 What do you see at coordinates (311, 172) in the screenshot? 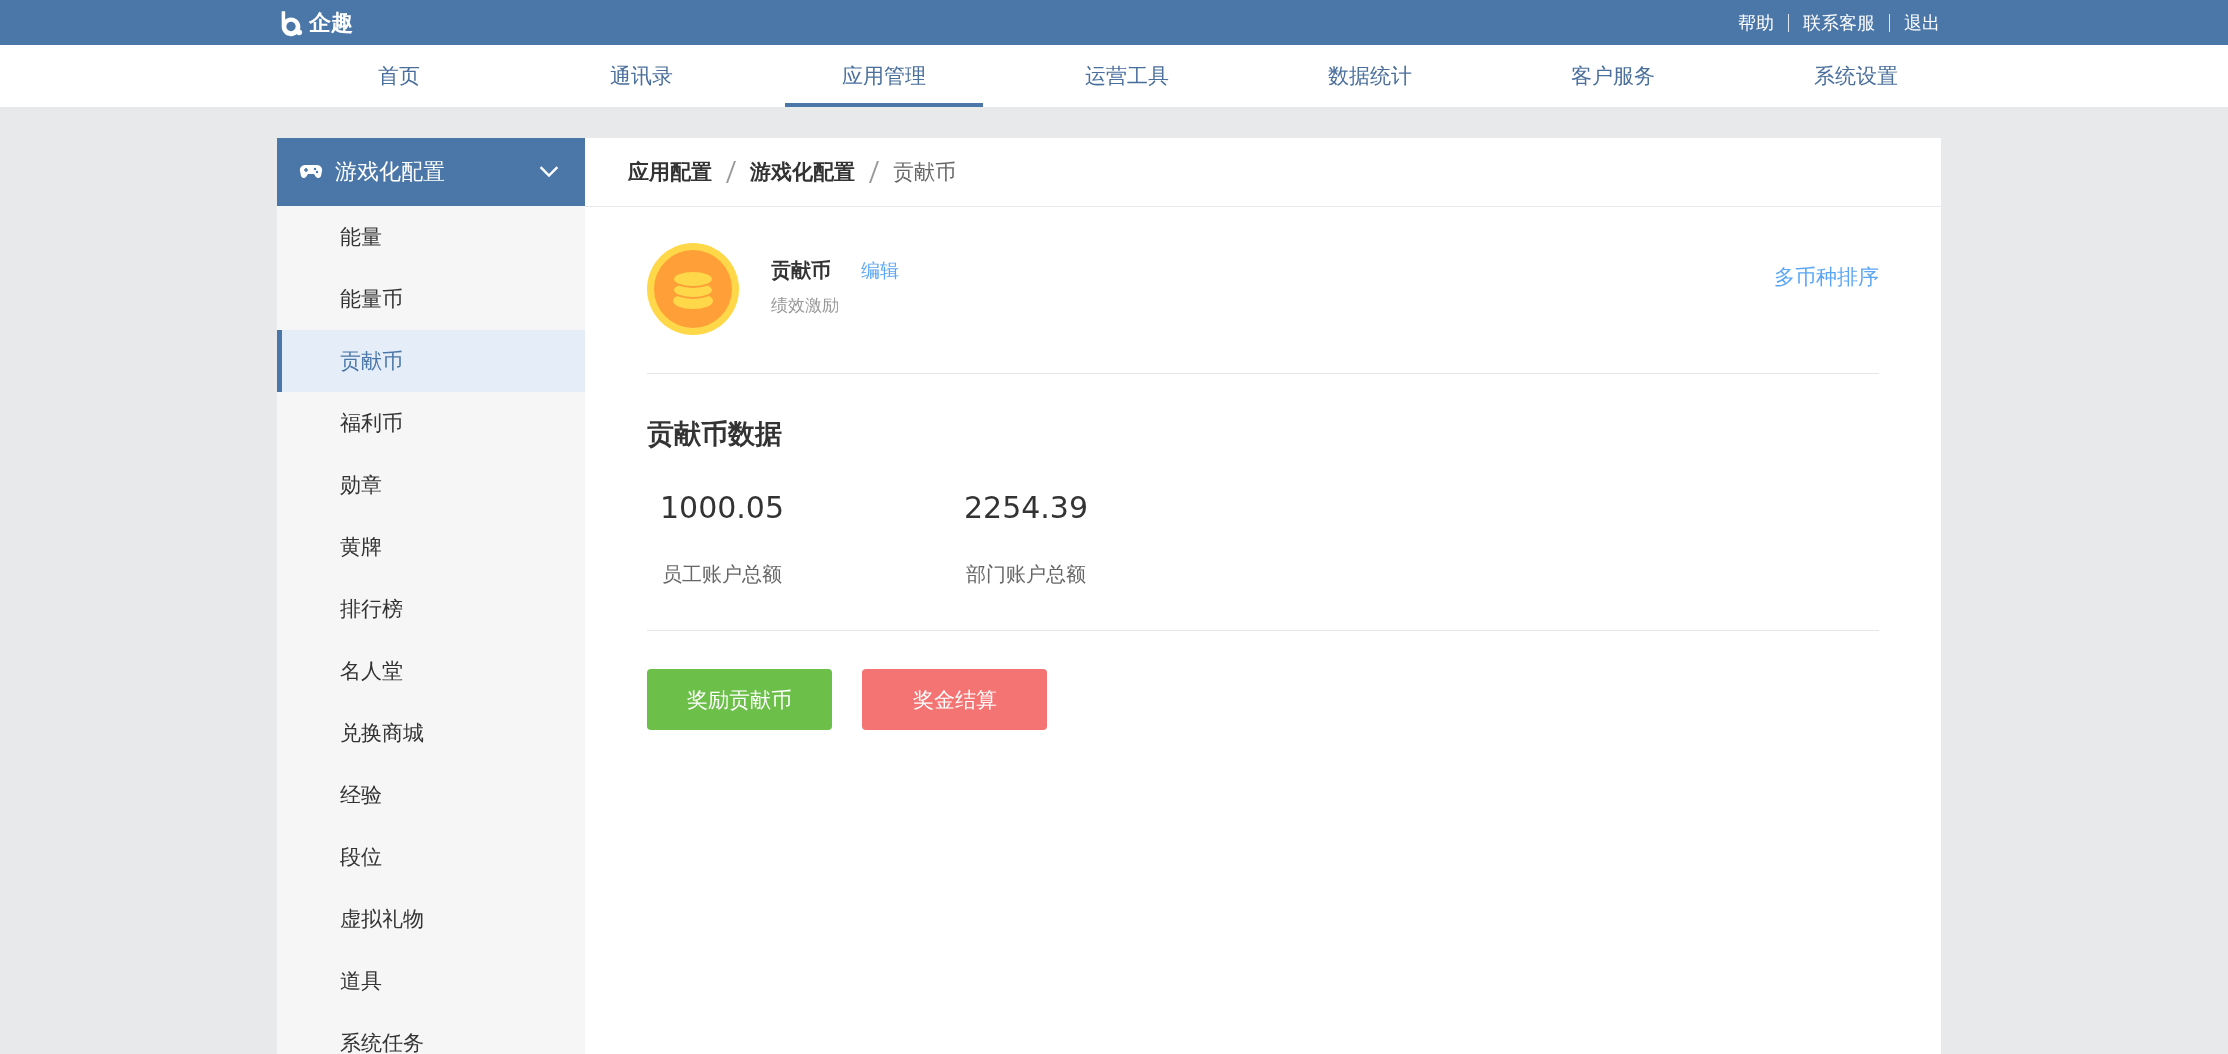
I see `gamepad-icon` at bounding box center [311, 172].